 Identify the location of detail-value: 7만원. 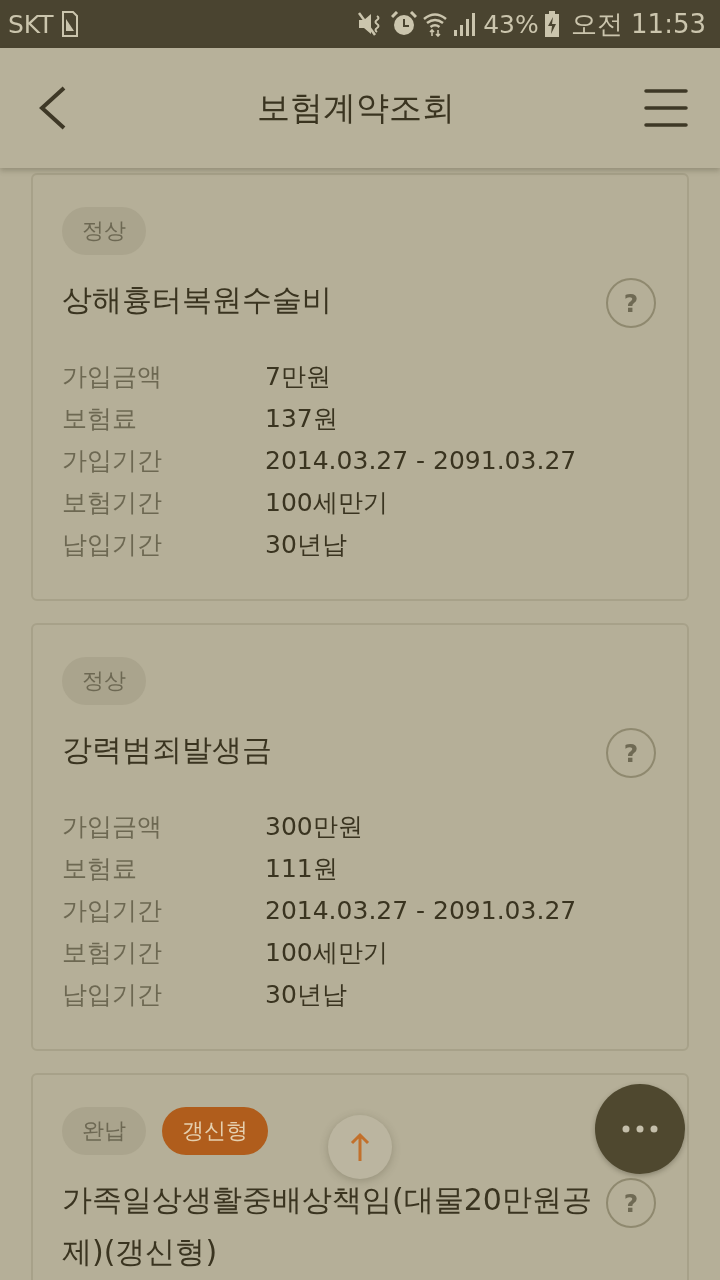
(298, 376).